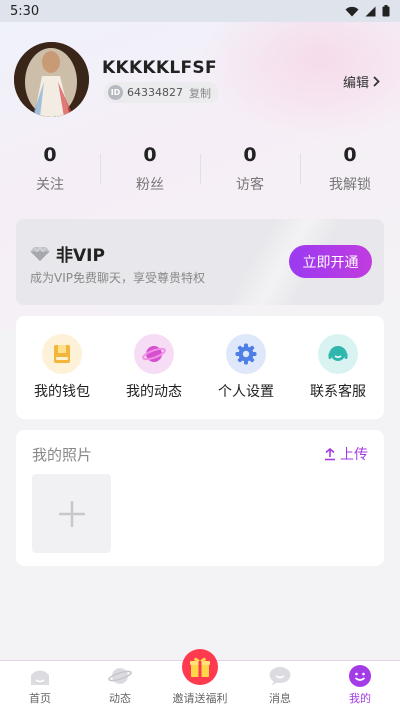 This screenshot has height=712, width=400. I want to click on tab-label: 邀请送福利, so click(200, 698).